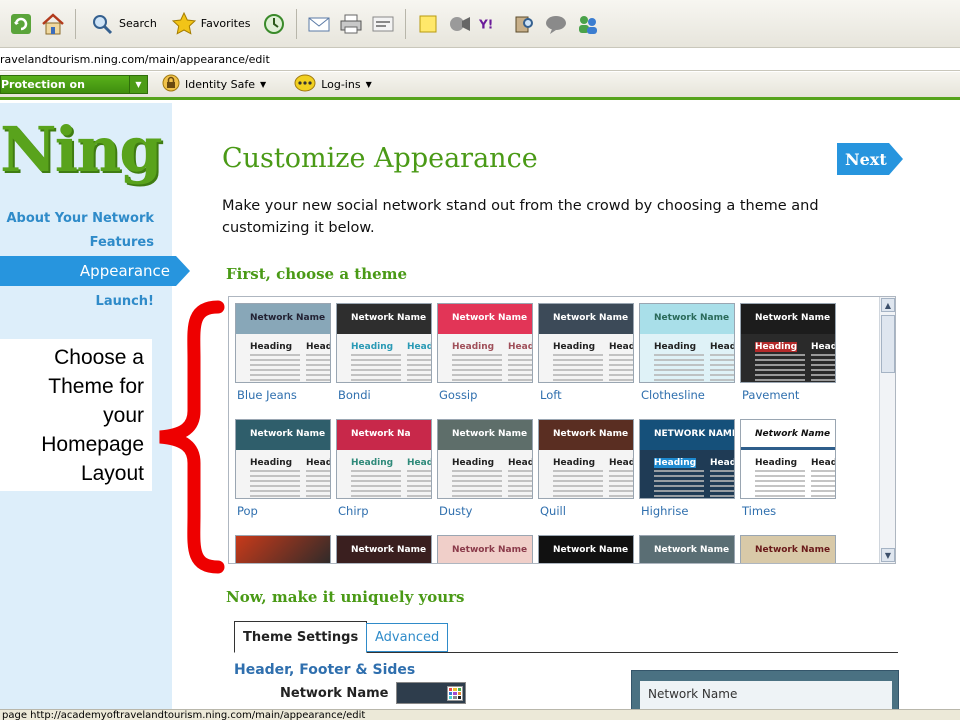  Describe the element at coordinates (407, 637) in the screenshot. I see `tab-advanced: Advanced` at that location.